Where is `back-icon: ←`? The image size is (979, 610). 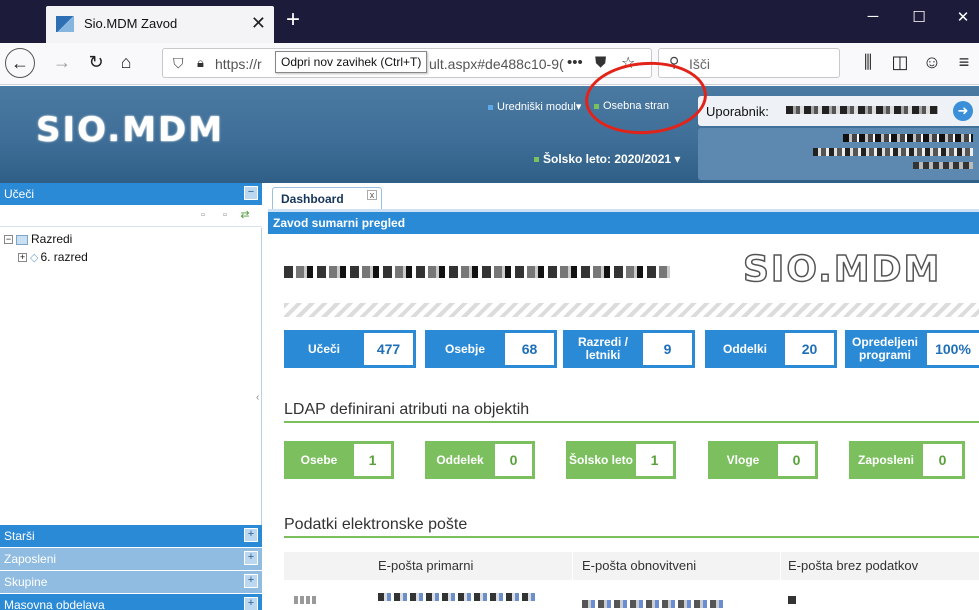 back-icon: ← is located at coordinates (20, 63).